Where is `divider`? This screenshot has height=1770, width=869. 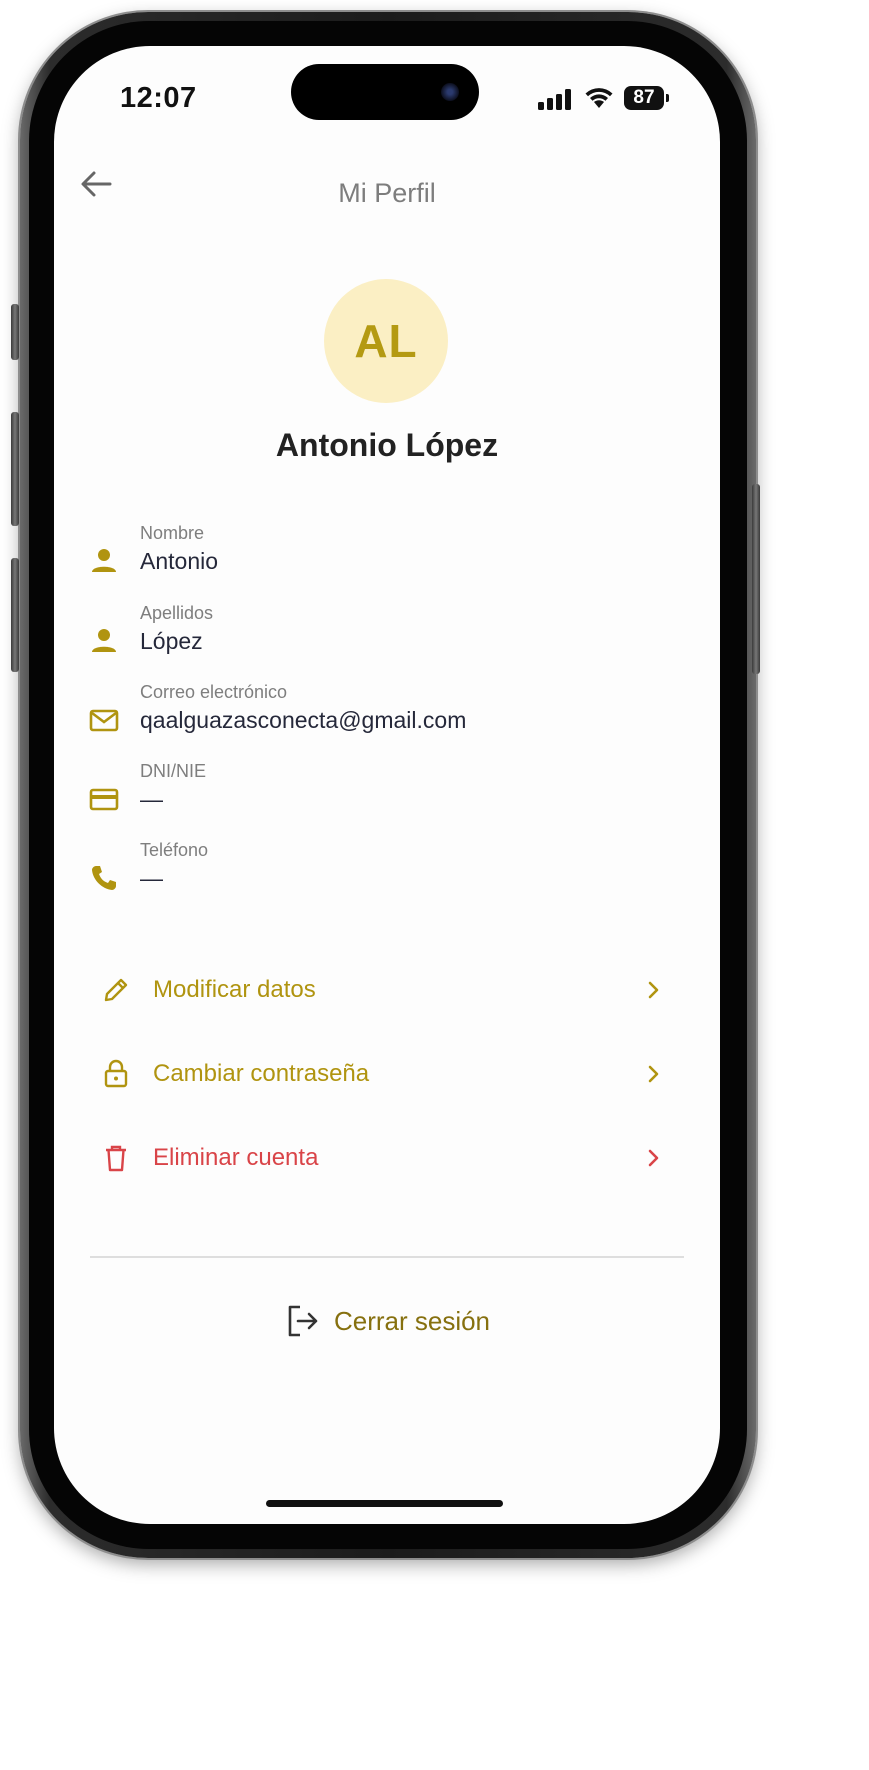
divider is located at coordinates (387, 1257).